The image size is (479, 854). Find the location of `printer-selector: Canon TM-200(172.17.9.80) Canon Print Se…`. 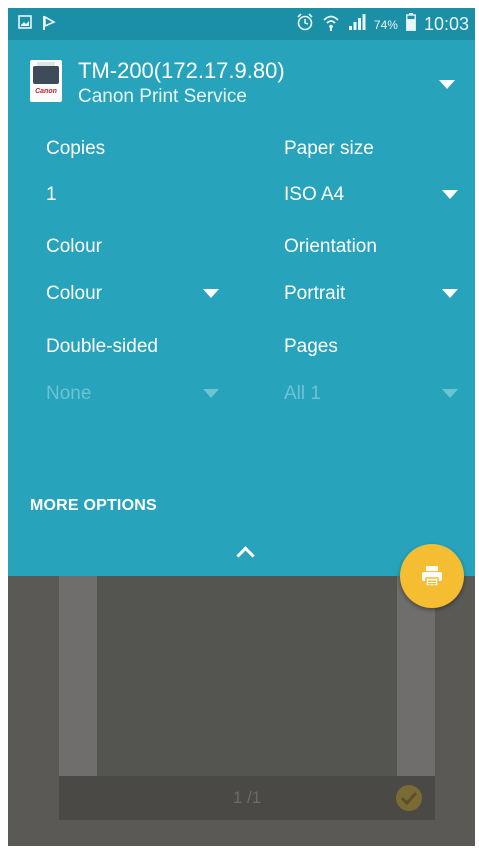

printer-selector: Canon TM-200(172.17.9.80) Canon Print Se… is located at coordinates (241, 76).